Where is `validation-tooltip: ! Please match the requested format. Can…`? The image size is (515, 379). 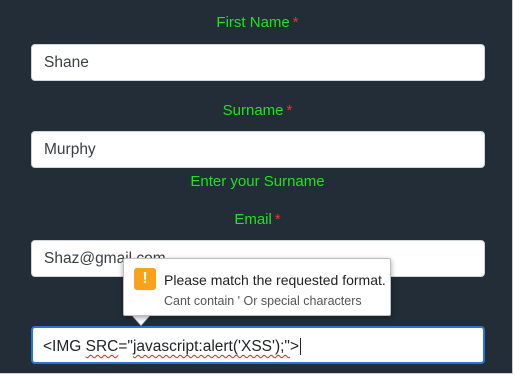
validation-tooltip: ! Please match the requested format. Can… is located at coordinates (257, 287).